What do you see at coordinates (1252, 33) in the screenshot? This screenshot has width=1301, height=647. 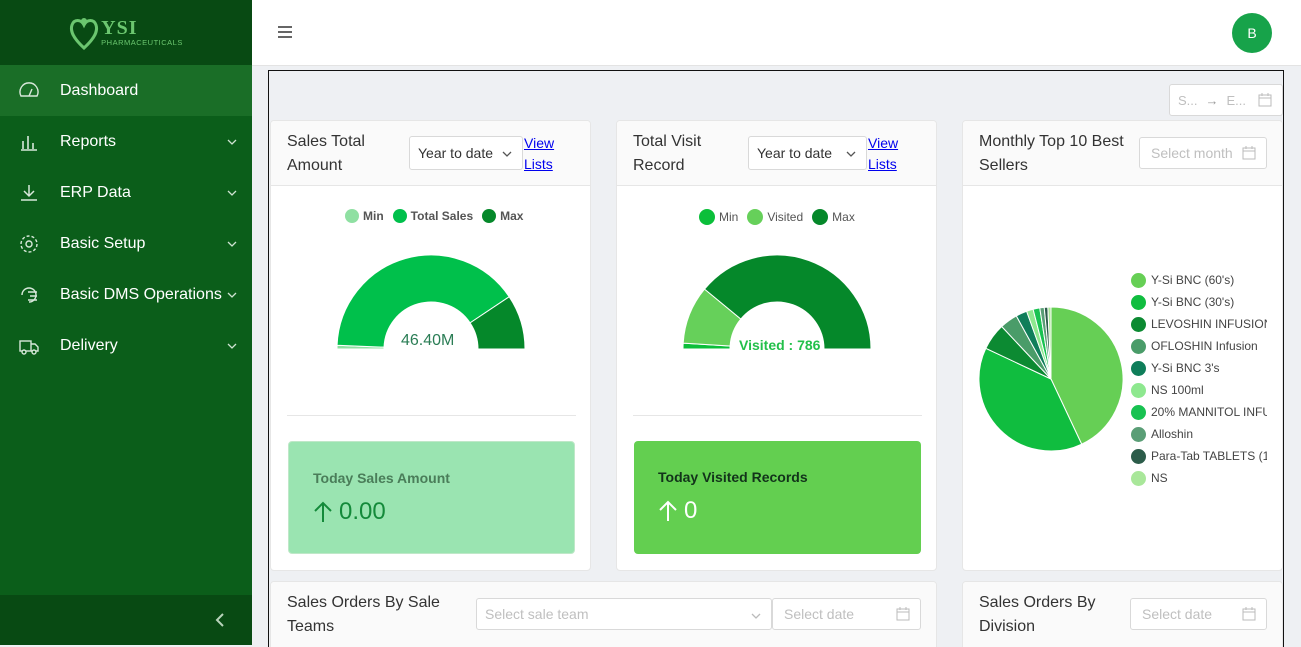 I see `user-avatar: B` at bounding box center [1252, 33].